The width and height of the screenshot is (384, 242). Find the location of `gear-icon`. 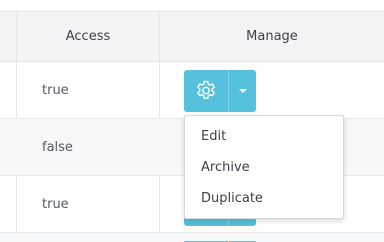

gear-icon is located at coordinates (206, 89).